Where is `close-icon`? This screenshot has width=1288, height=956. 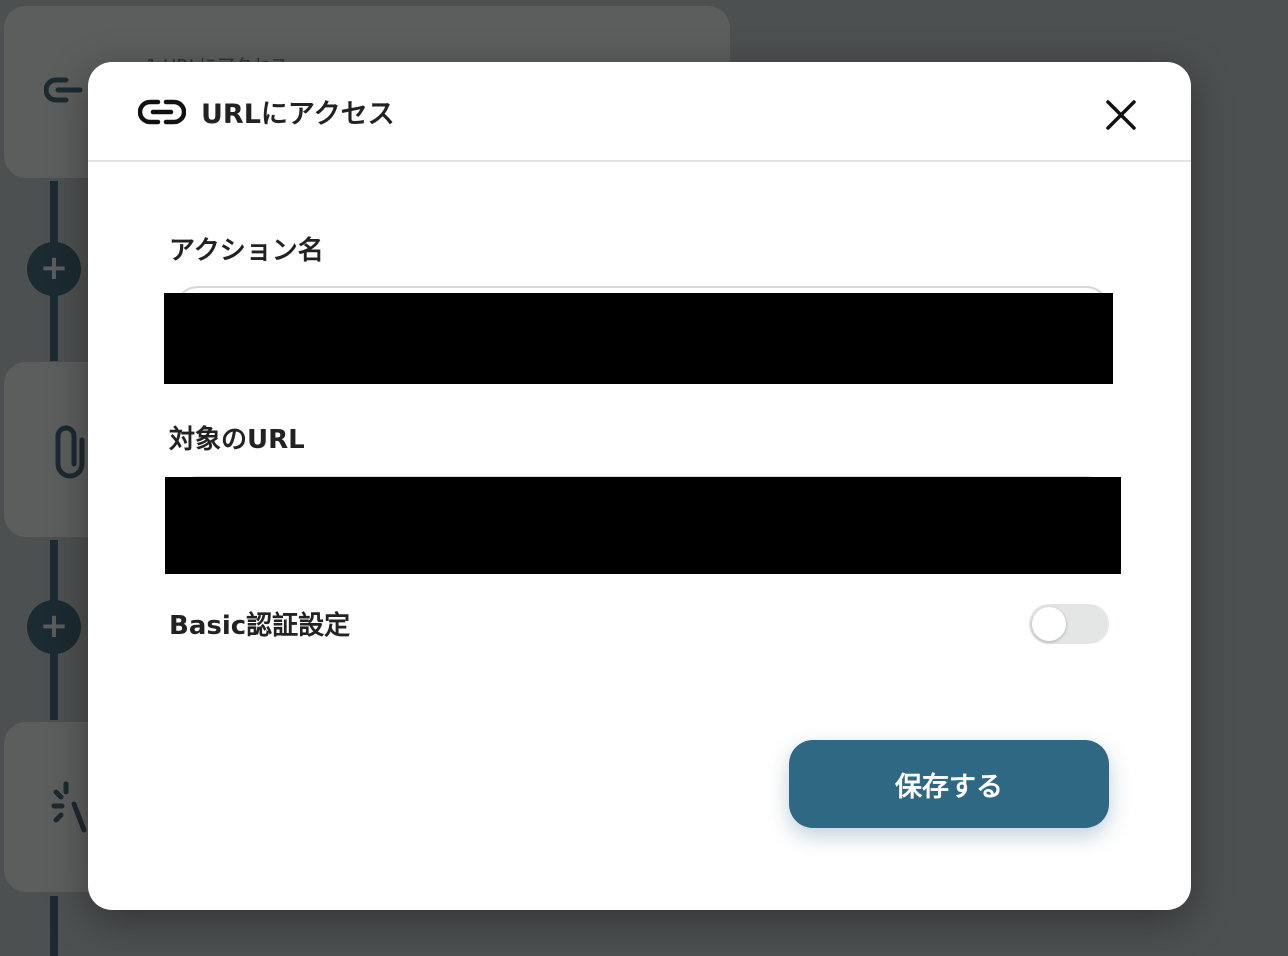 close-icon is located at coordinates (1121, 115).